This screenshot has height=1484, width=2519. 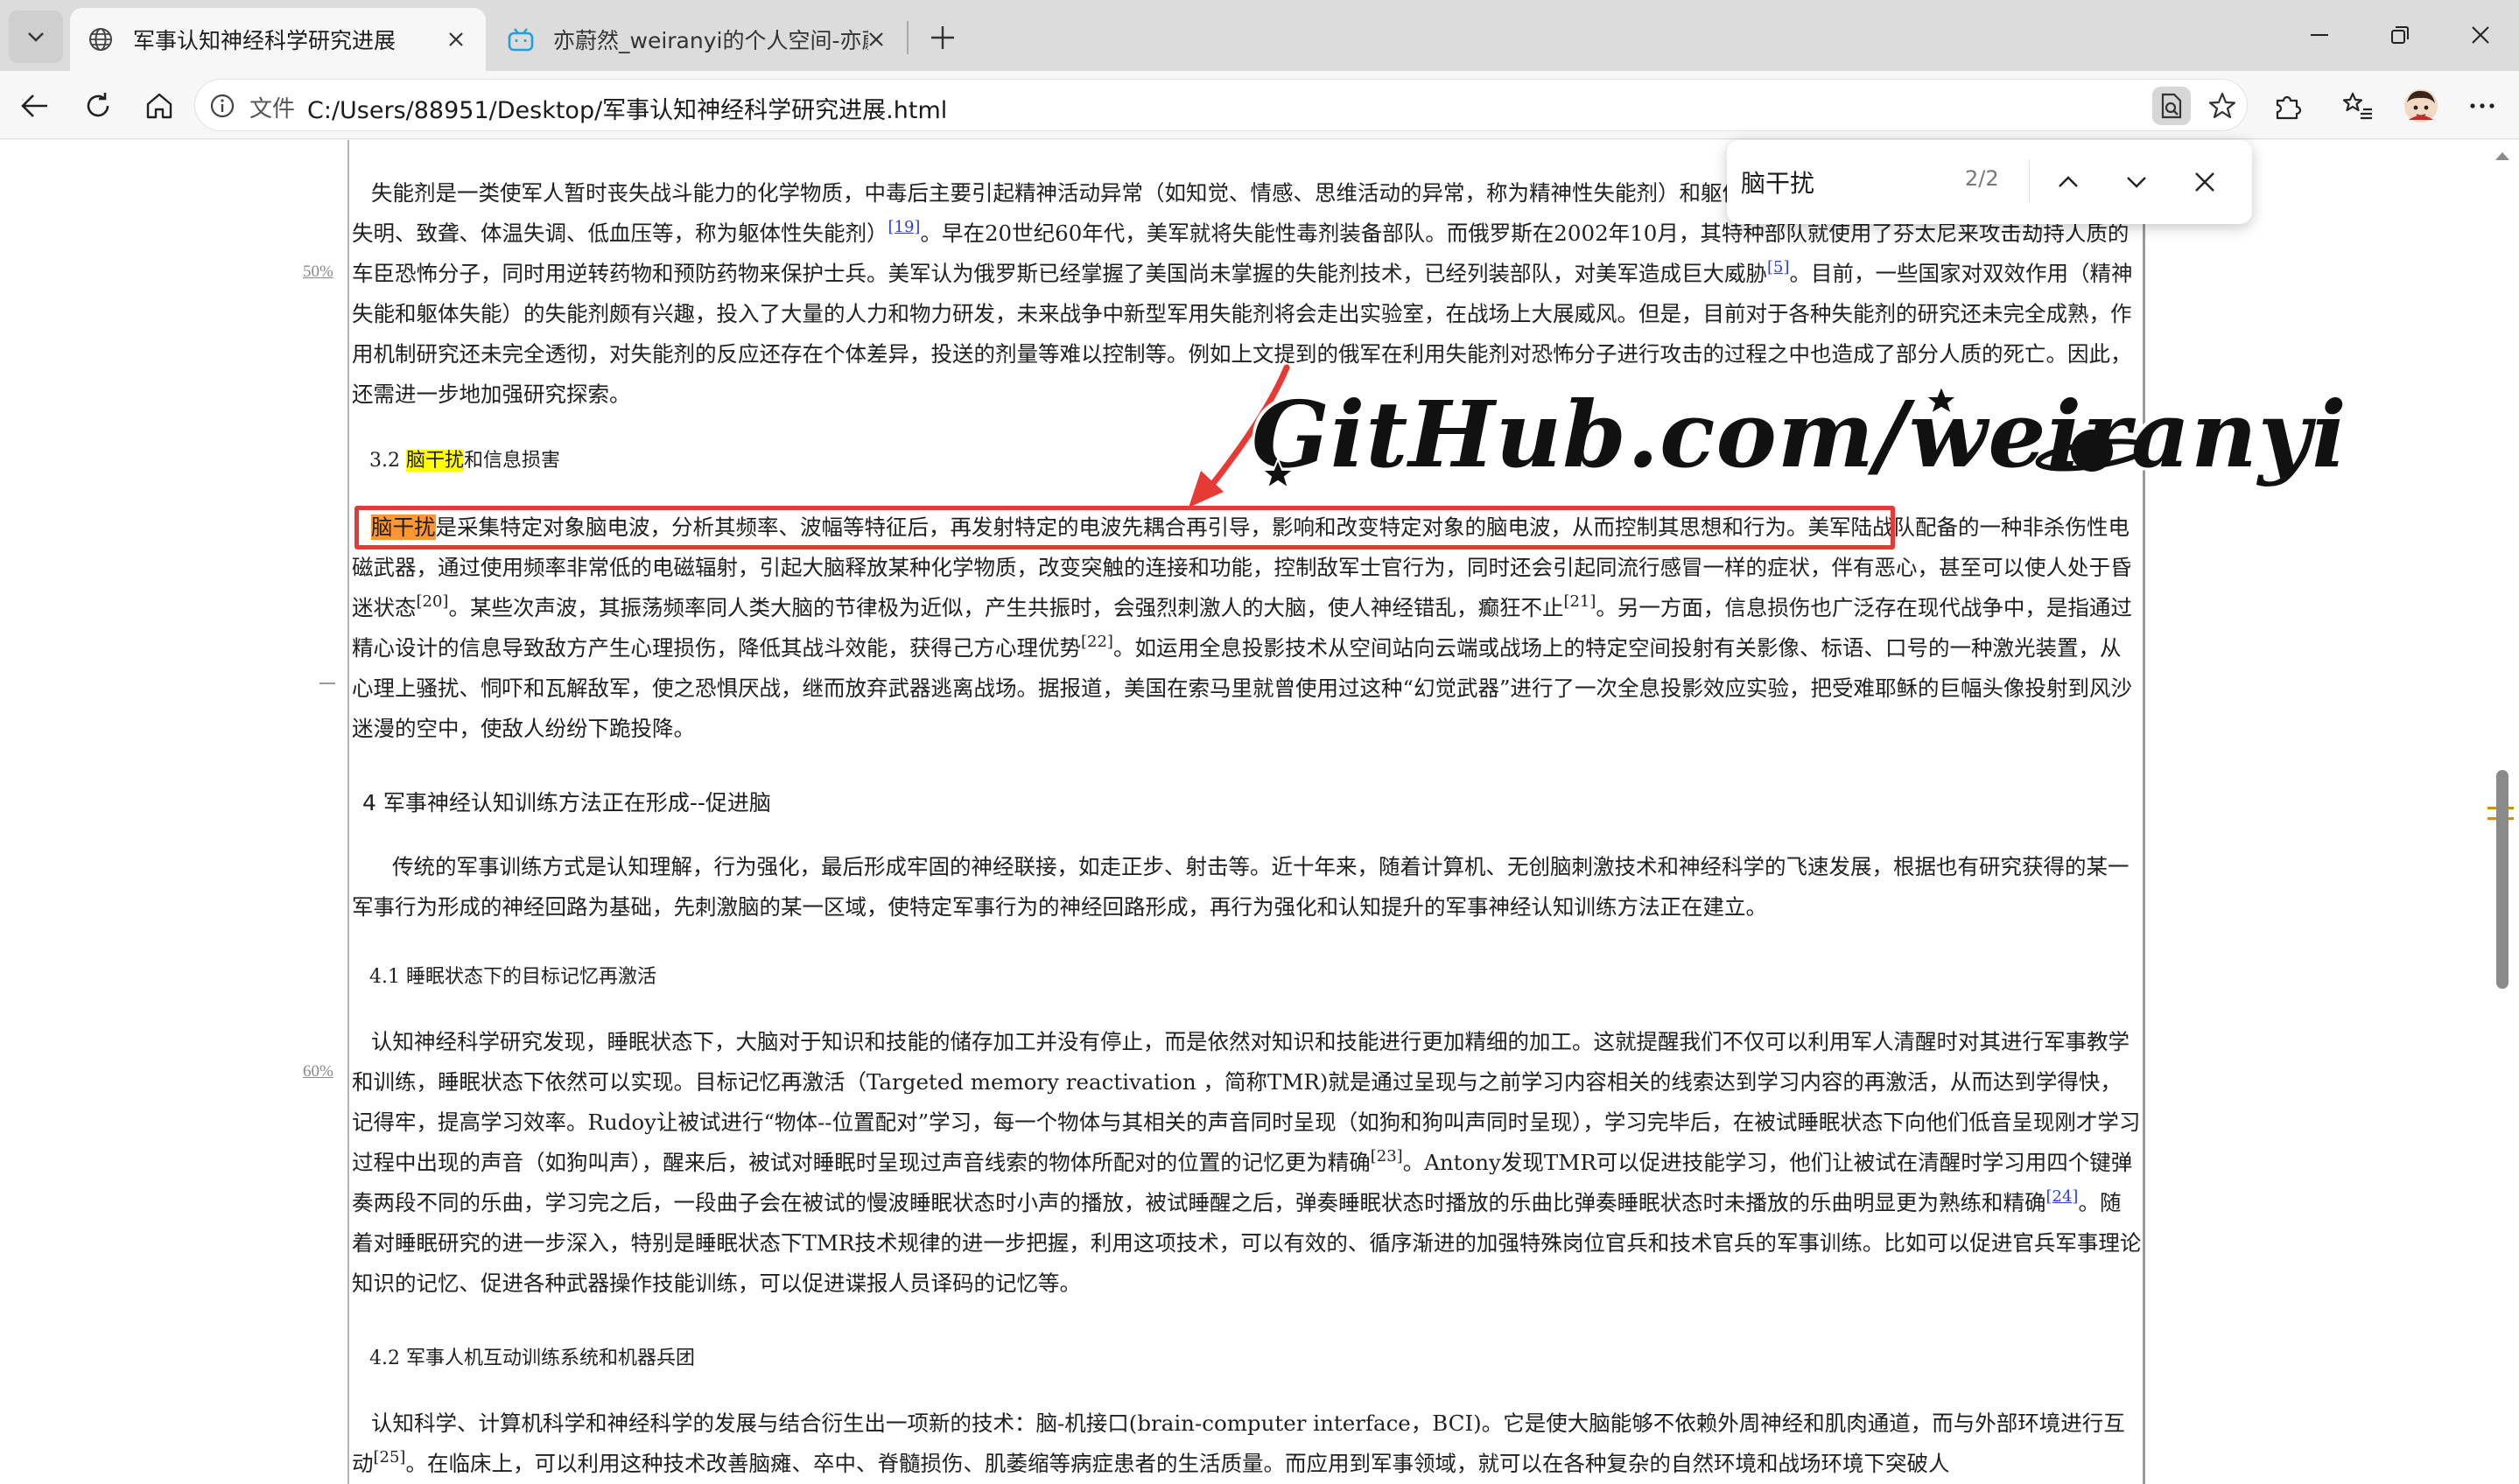 I want to click on restore-button, so click(x=2400, y=35).